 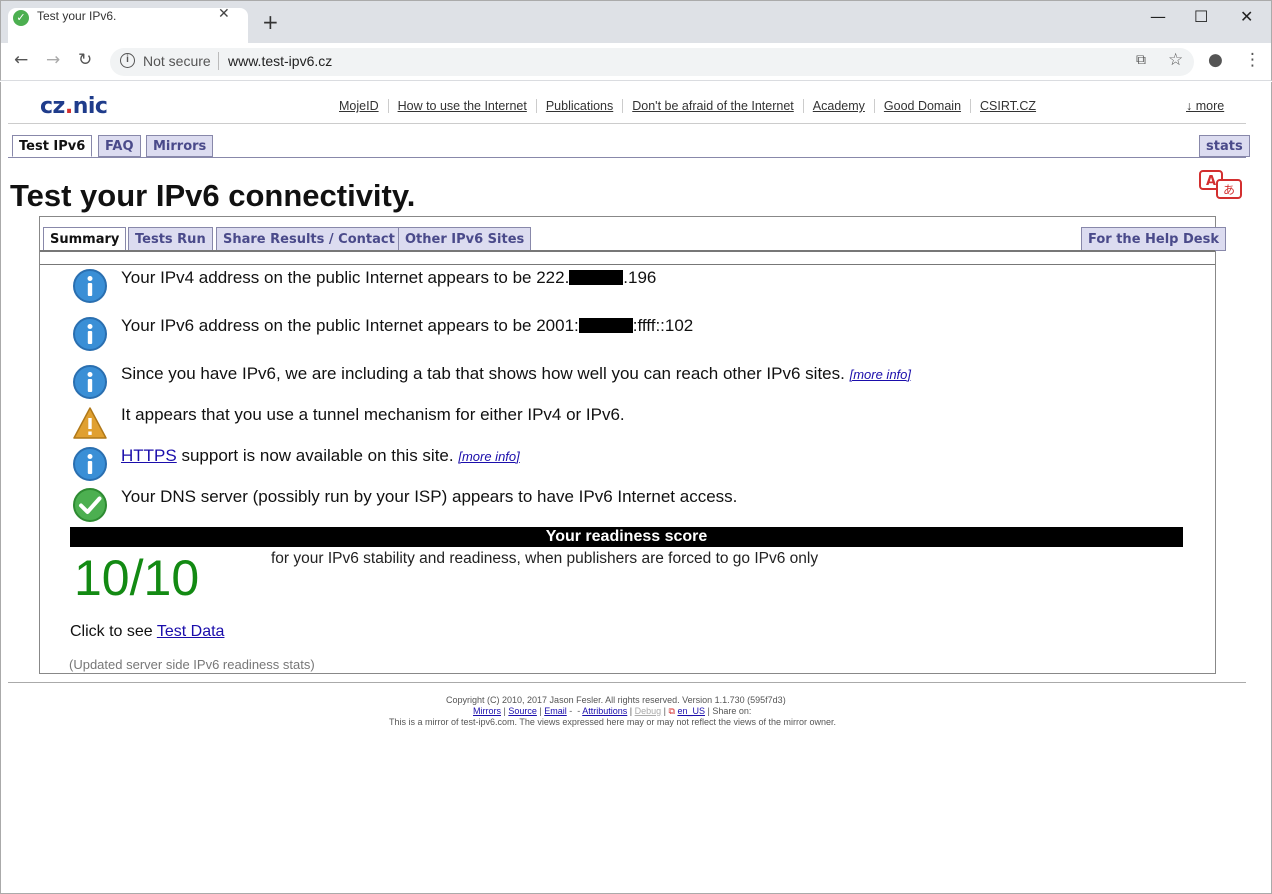 I want to click on language-small-icon: ⧉, so click(x=671, y=711).